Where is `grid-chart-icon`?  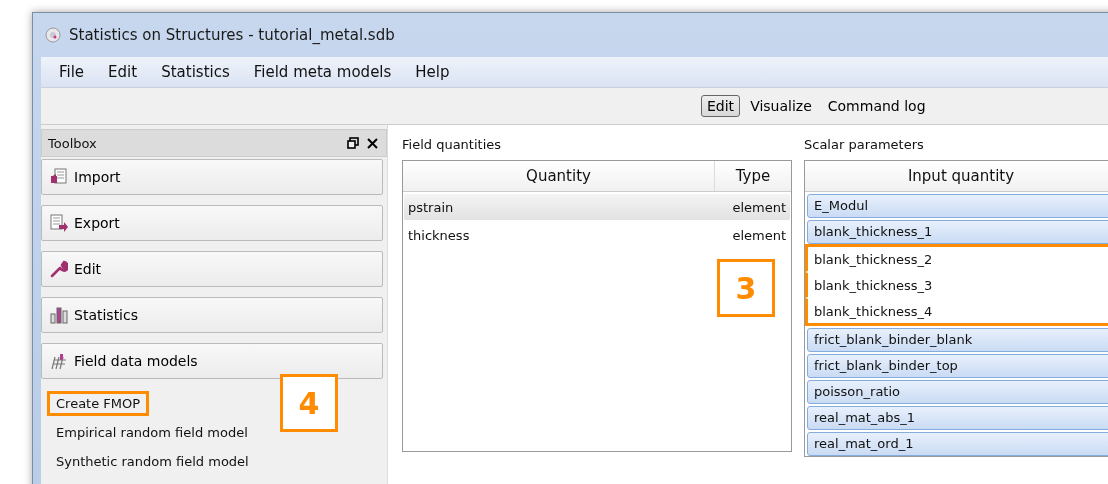 grid-chart-icon is located at coordinates (59, 361).